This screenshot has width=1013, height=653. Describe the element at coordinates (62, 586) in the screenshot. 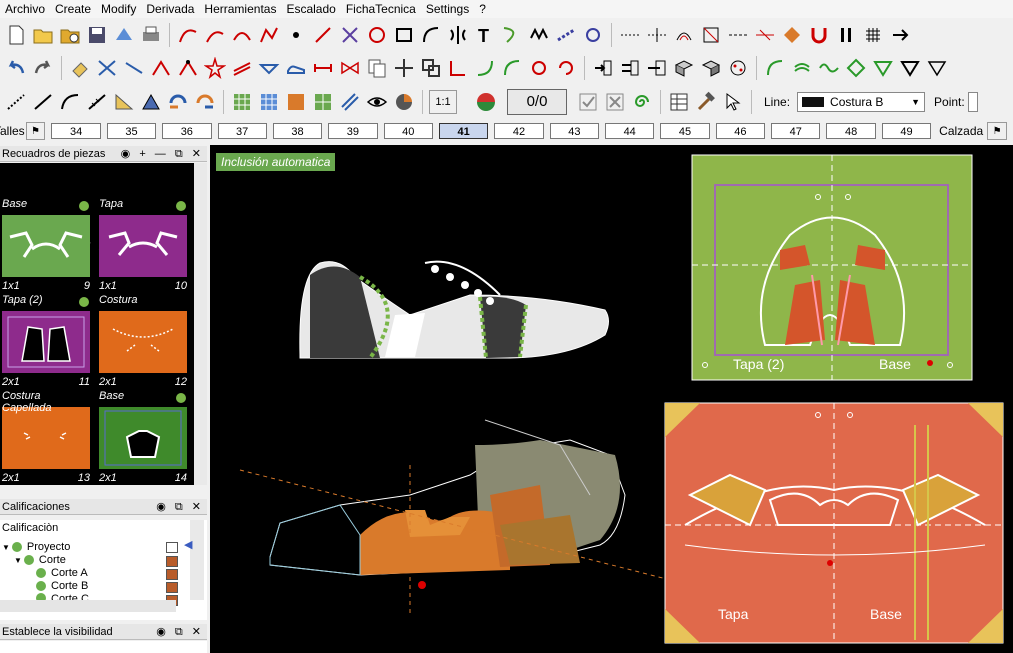

I see `tree-item-corte-b: Corte B` at that location.